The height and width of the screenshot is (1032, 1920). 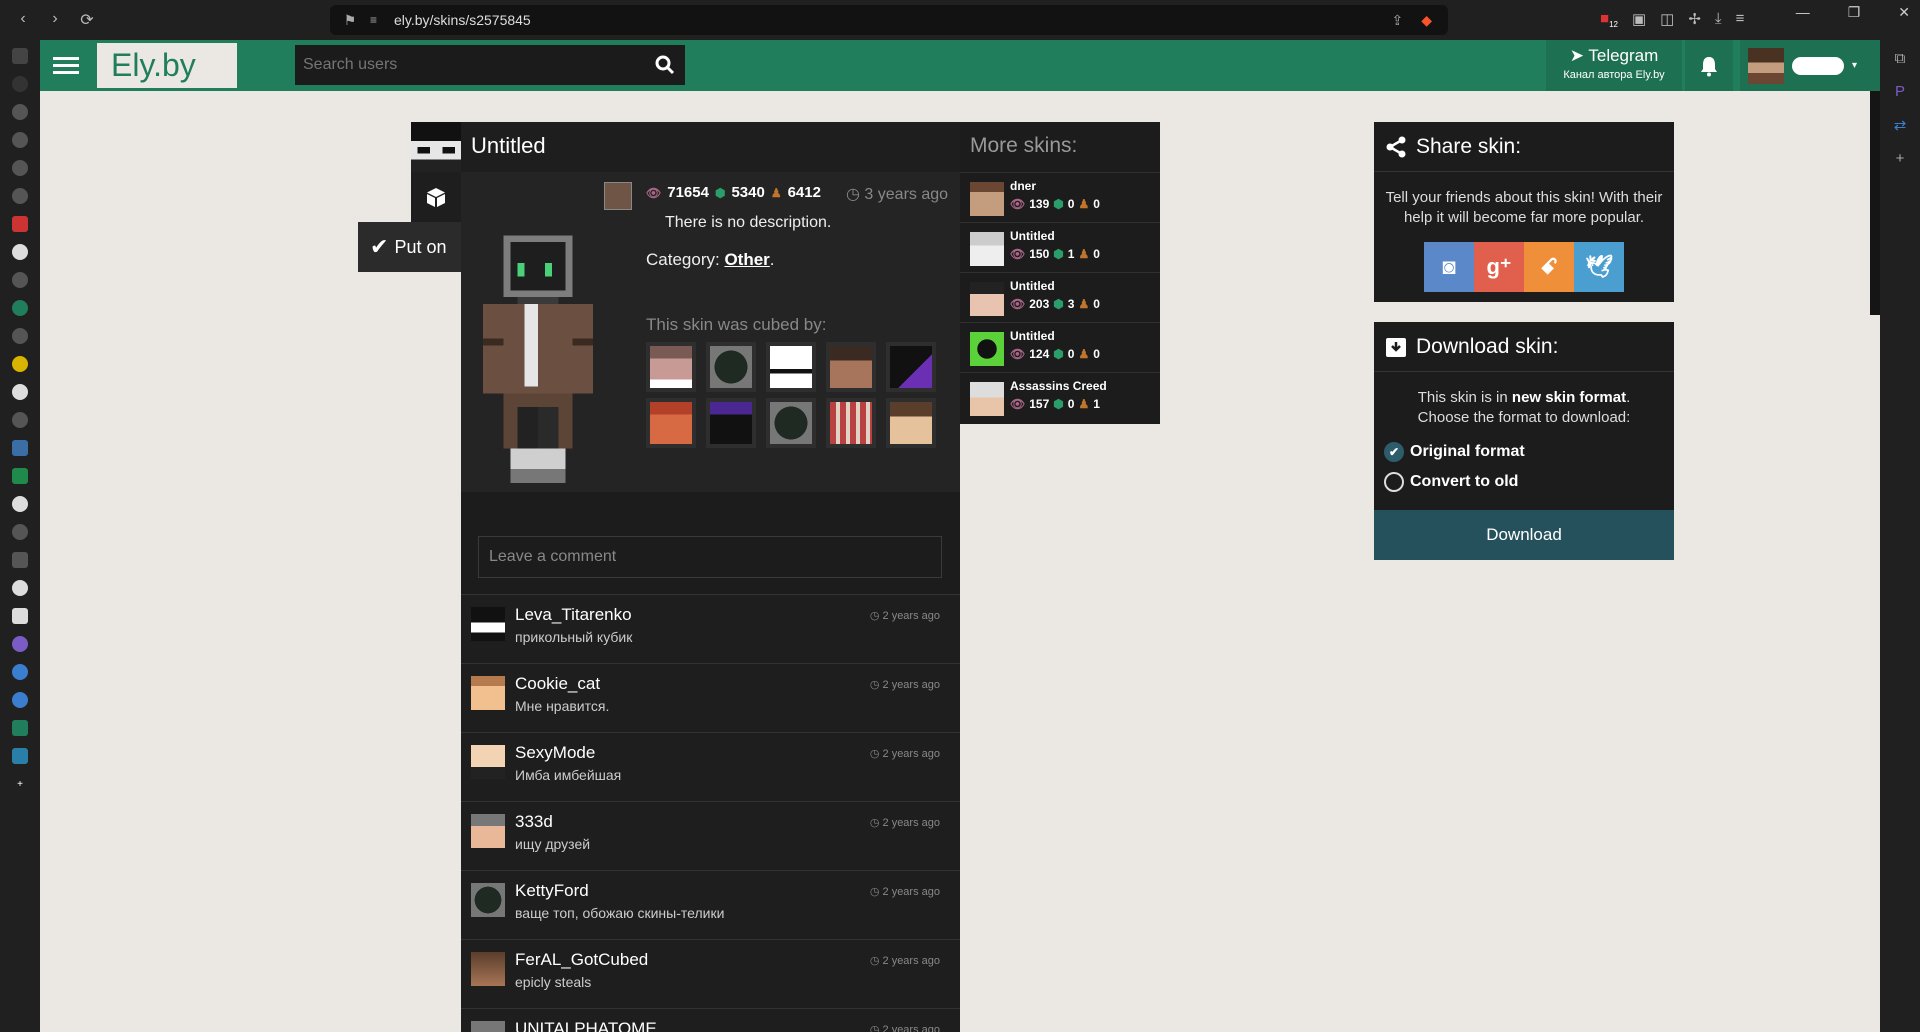 I want to click on brave-shield-icon: ◆, so click(x=1426, y=20).